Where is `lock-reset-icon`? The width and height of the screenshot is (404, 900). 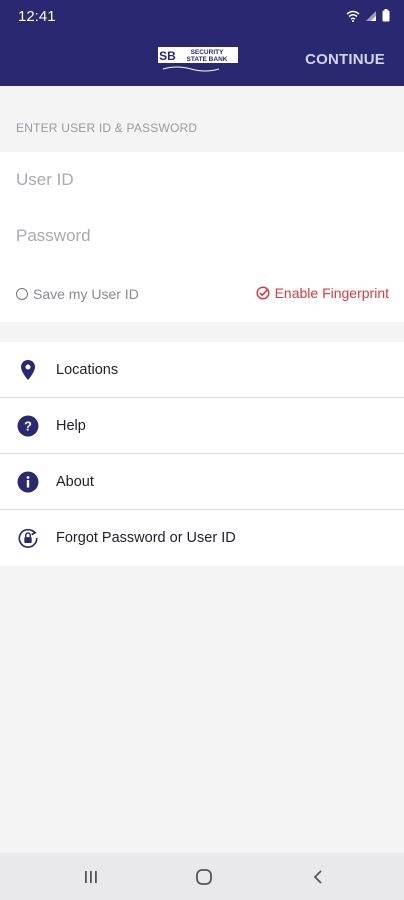
lock-reset-icon is located at coordinates (28, 538).